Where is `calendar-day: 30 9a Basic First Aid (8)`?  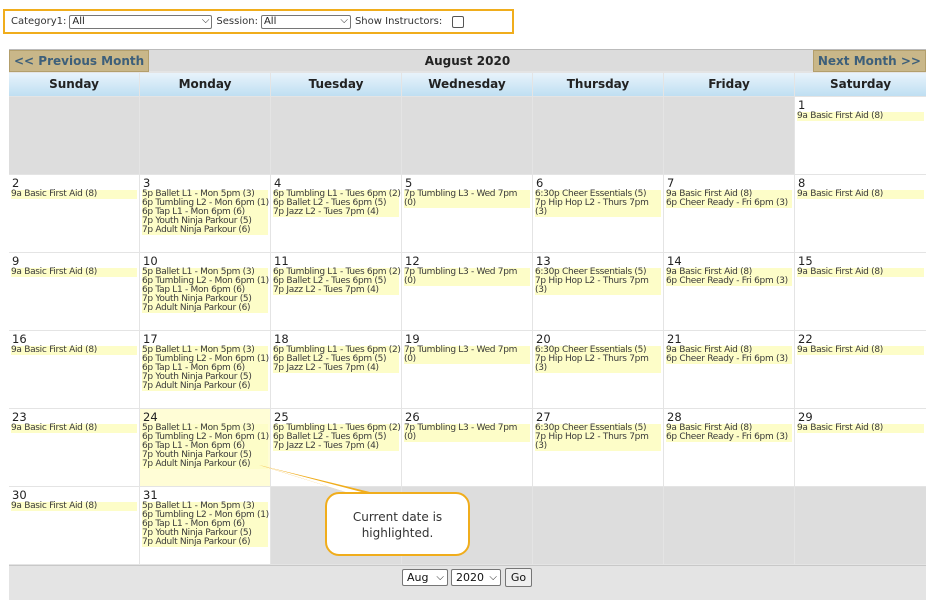 calendar-day: 30 9a Basic First Aid (8) is located at coordinates (74, 525).